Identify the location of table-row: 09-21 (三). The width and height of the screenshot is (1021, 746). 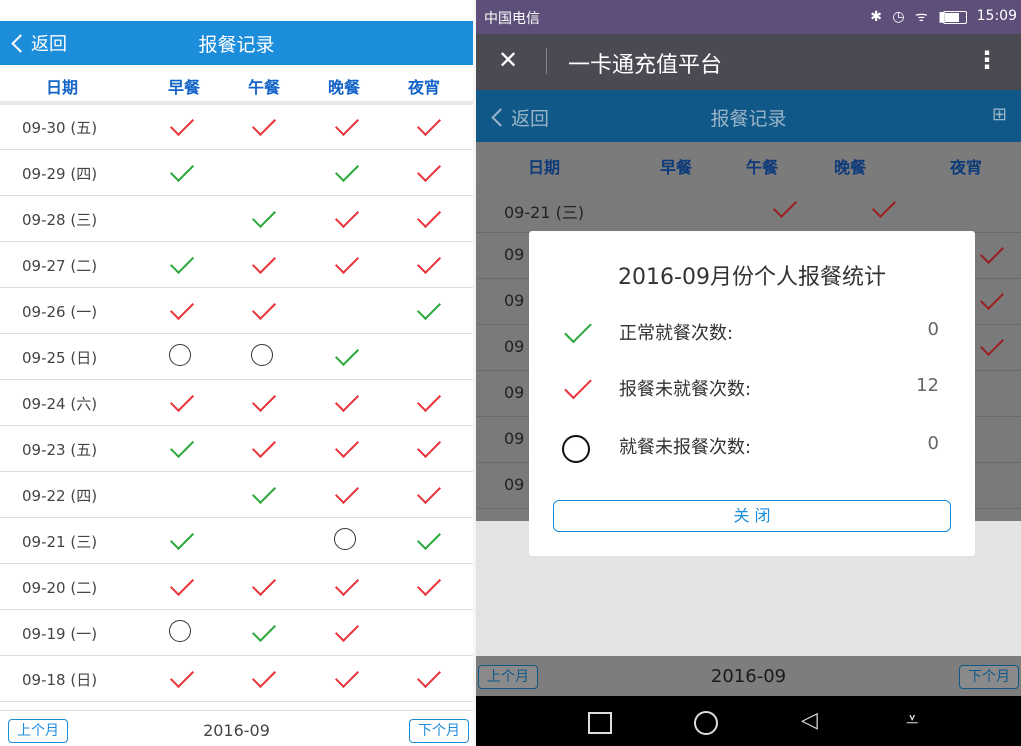
(236, 541).